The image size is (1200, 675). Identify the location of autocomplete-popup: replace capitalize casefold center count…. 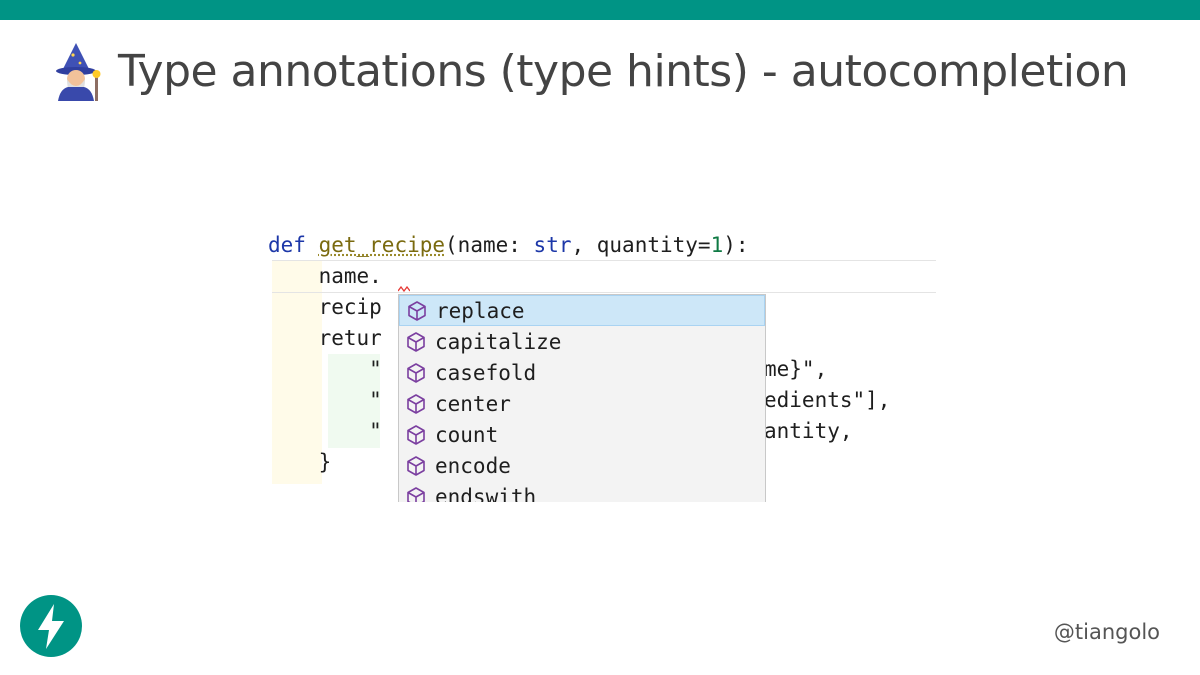
(582, 398).